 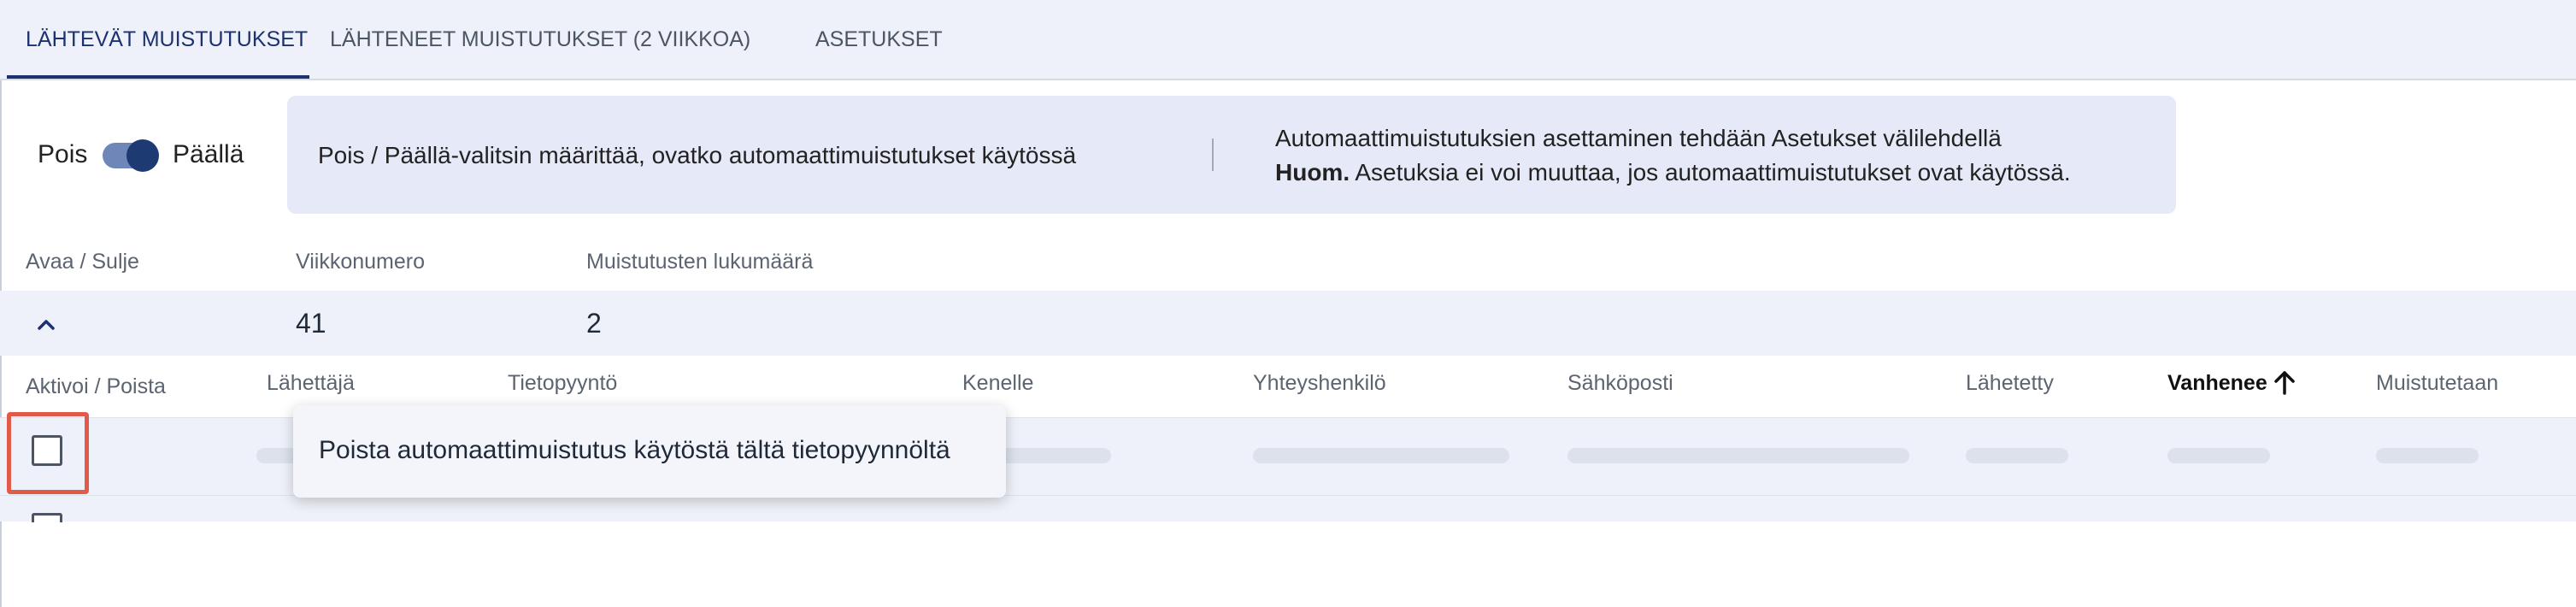 What do you see at coordinates (46, 324) in the screenshot?
I see `chevron-up-icon` at bounding box center [46, 324].